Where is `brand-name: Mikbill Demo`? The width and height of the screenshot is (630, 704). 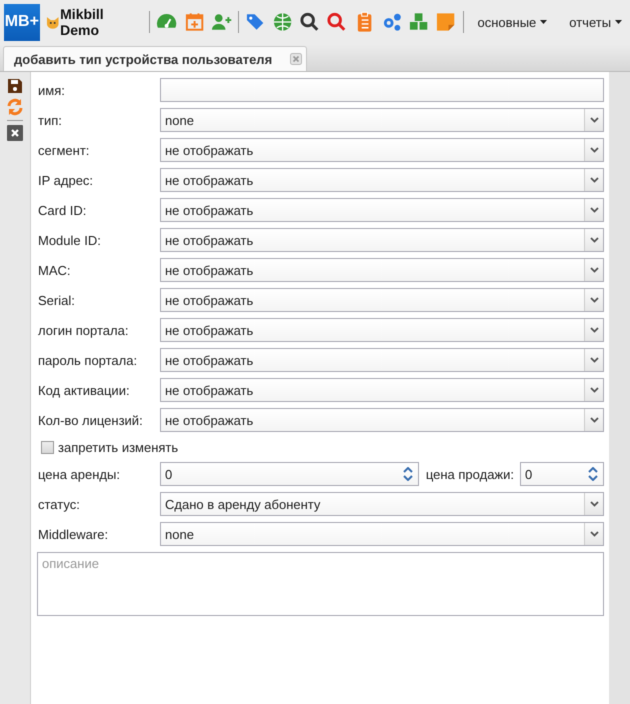 brand-name: Mikbill Demo is located at coordinates (102, 22).